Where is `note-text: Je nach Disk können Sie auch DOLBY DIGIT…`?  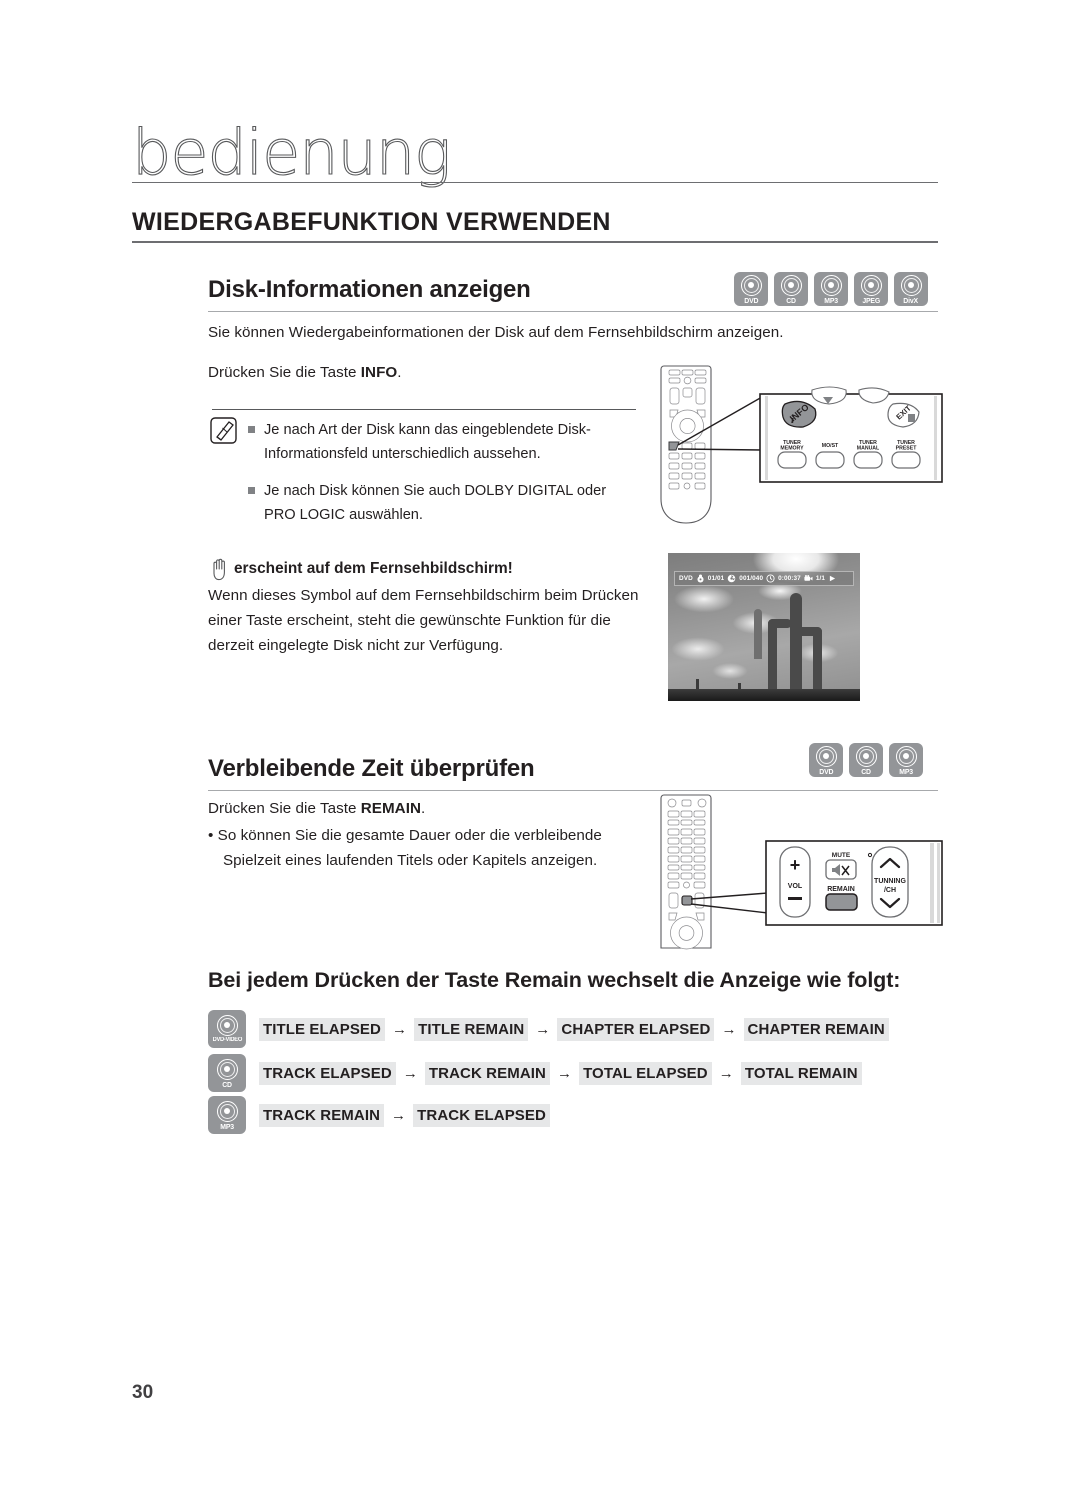 note-text: Je nach Disk können Sie auch DOLBY DIGIT… is located at coordinates (435, 503).